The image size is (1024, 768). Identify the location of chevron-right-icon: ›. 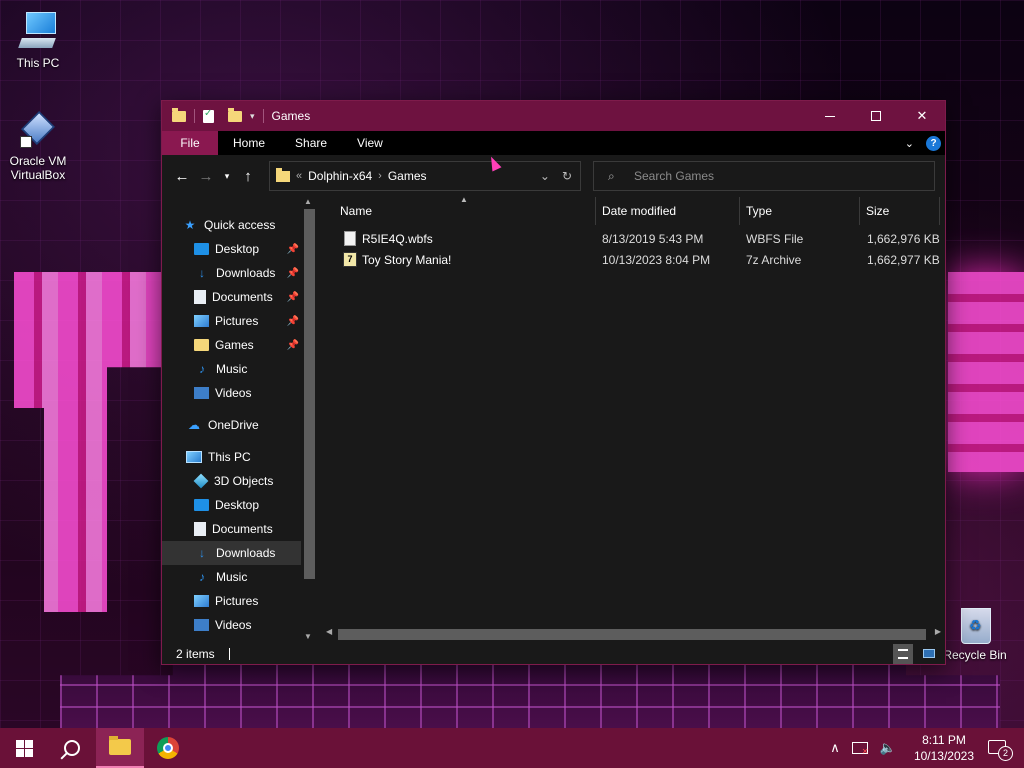
(380, 176).